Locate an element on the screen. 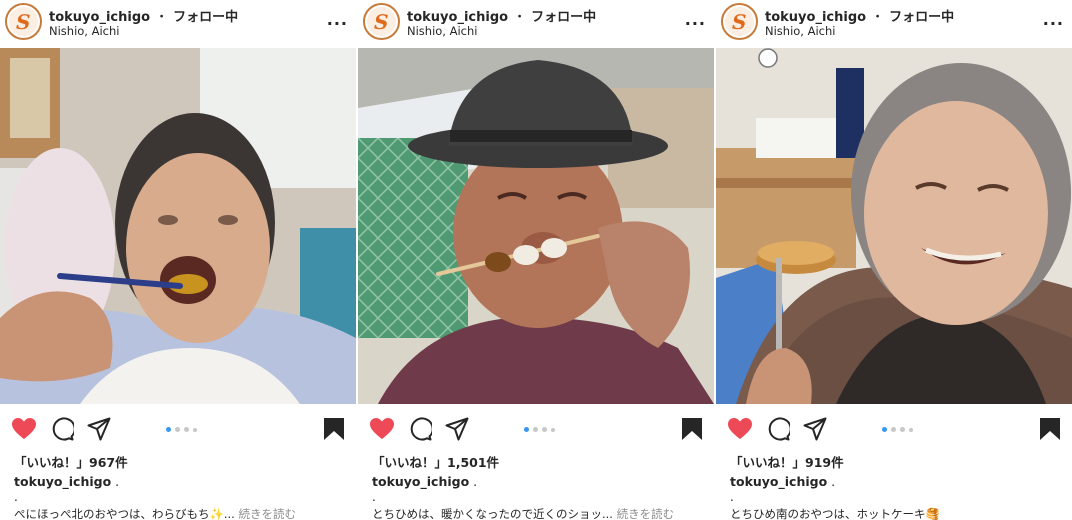  caption-text-line: とちひめは、暖かくなったので近くのショッ... 続きを読む is located at coordinates (523, 513).